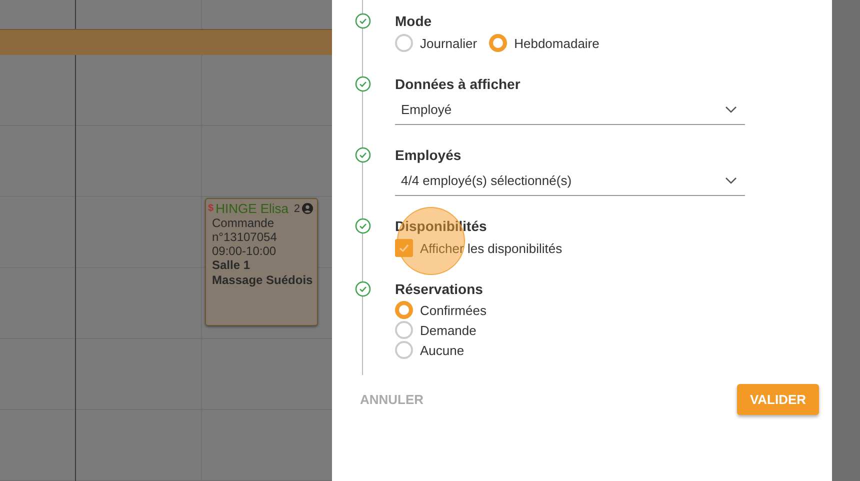 The width and height of the screenshot is (860, 481). I want to click on currency-mark: $, so click(211, 208).